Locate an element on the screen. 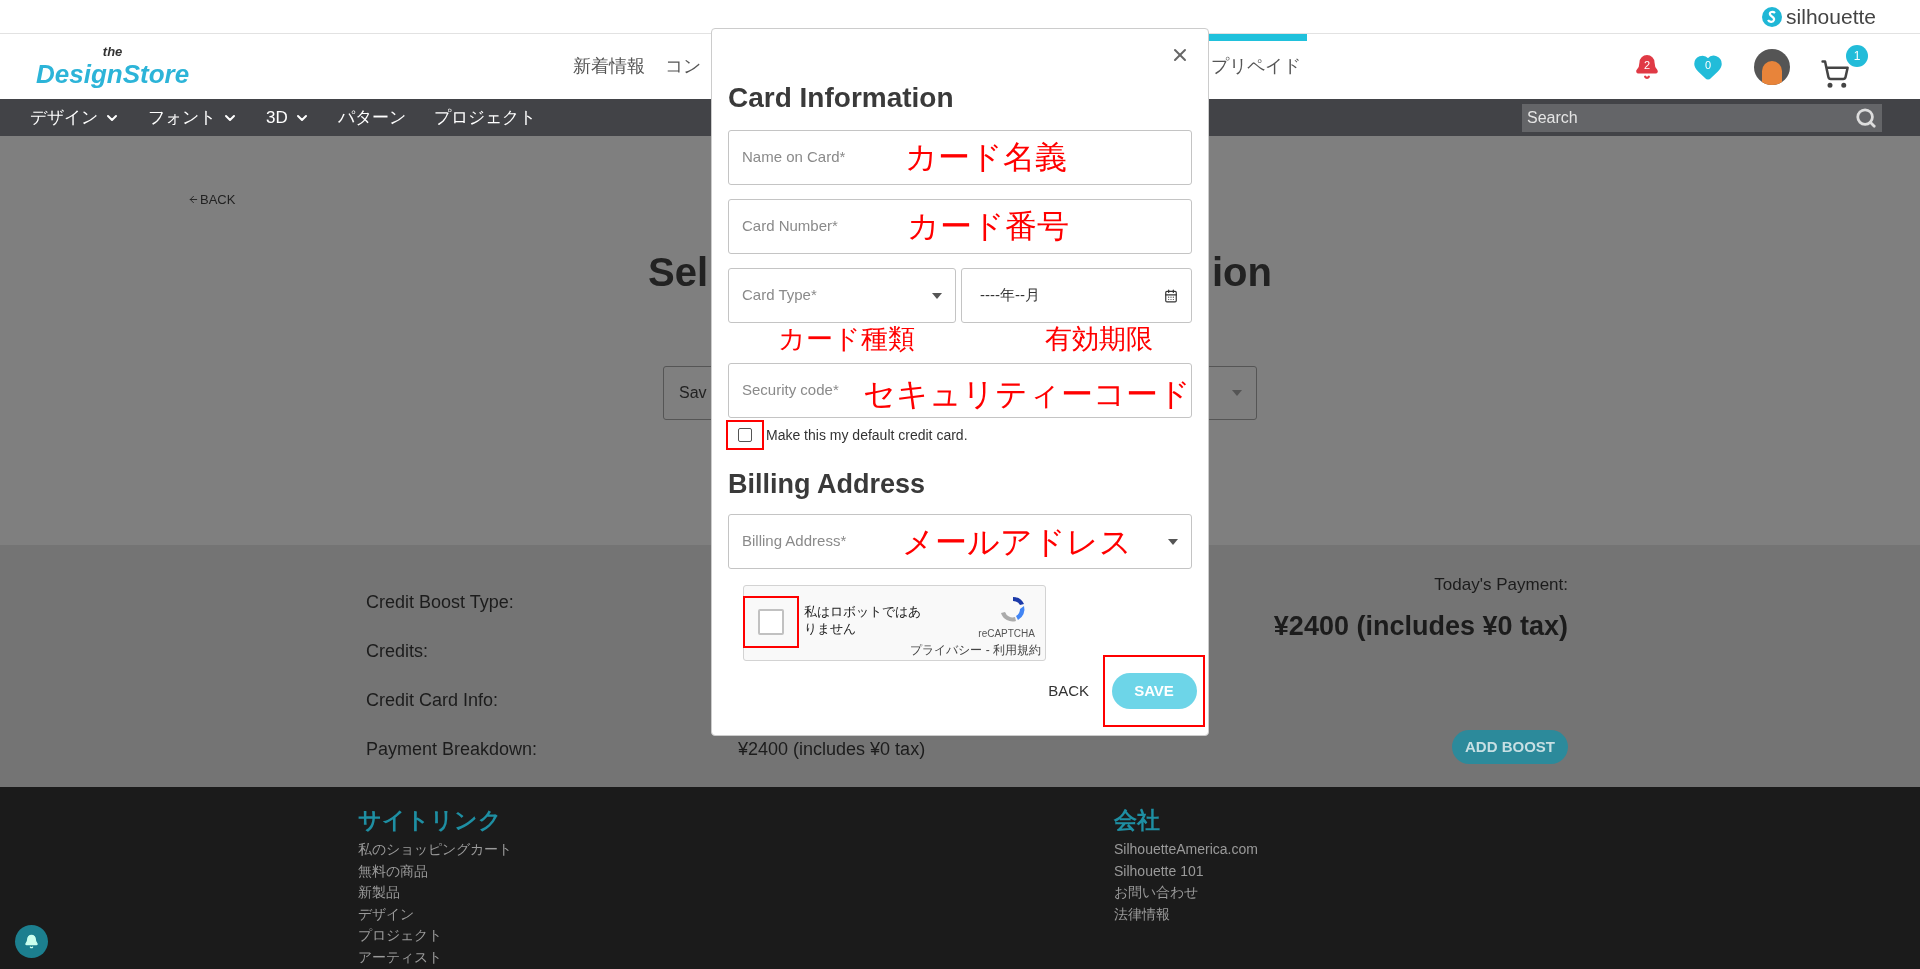 This screenshot has width=1920, height=969. footer-link: 私のショッピングカート is located at coordinates (435, 850).